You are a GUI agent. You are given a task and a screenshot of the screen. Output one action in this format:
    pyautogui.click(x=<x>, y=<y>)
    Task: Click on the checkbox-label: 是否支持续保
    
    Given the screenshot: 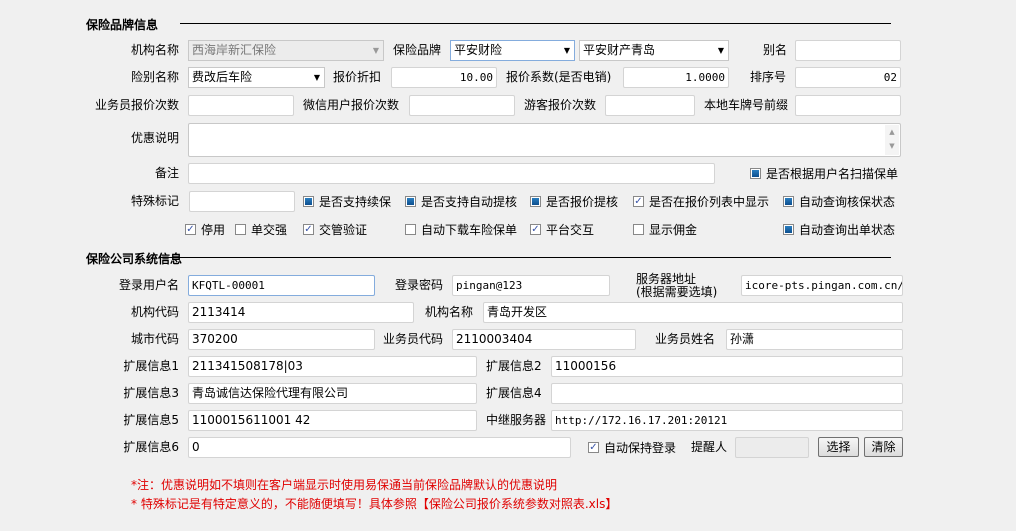 What is the action you would take?
    pyautogui.click(x=355, y=201)
    